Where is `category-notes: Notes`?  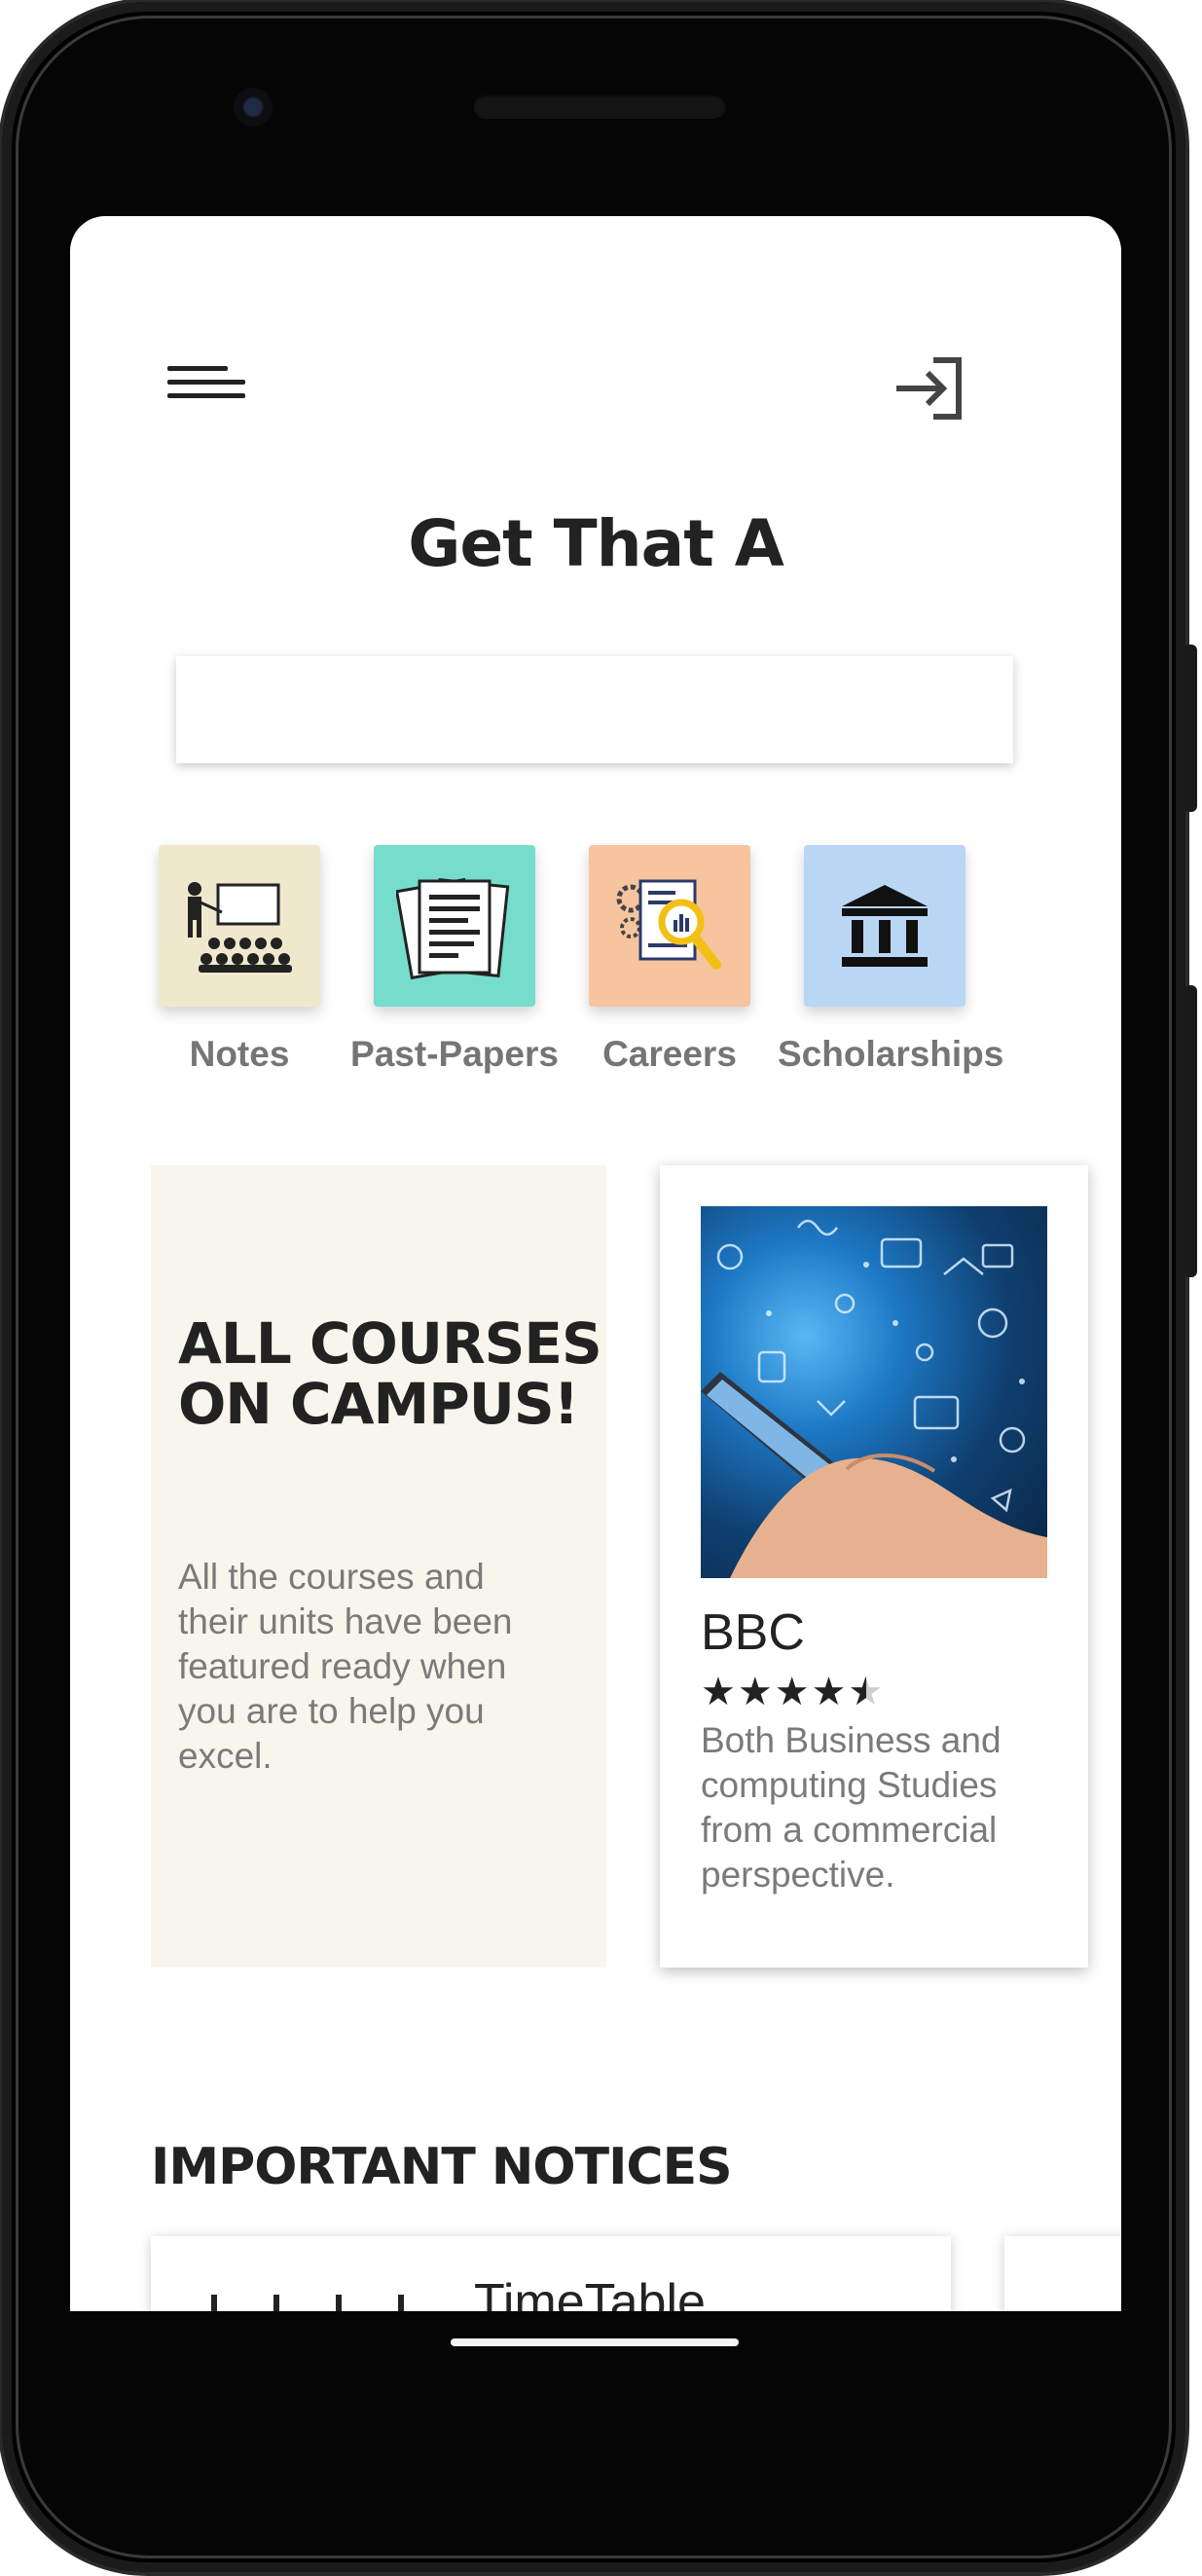 category-notes: Notes is located at coordinates (239, 960).